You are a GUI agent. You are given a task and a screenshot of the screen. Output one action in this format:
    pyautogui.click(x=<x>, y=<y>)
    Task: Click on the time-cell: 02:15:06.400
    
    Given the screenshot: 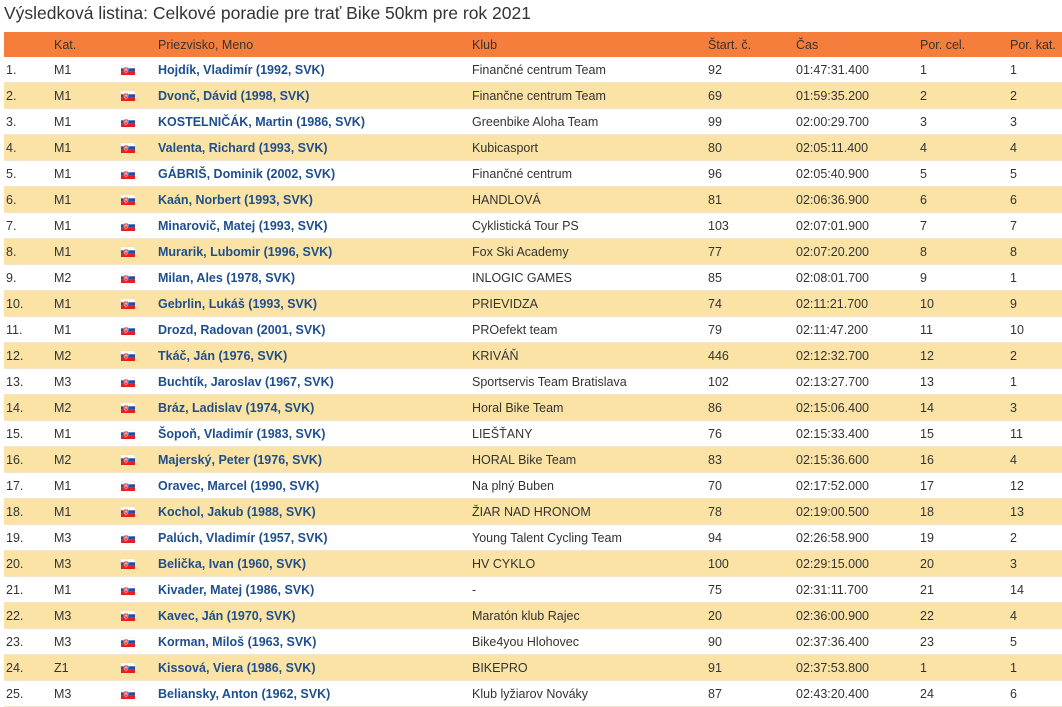 What is the action you would take?
    pyautogui.click(x=856, y=407)
    